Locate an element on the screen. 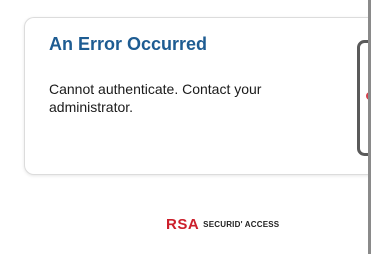 The image size is (371, 254). securid-access-wordmark: SECURID' ACCESS is located at coordinates (241, 224).